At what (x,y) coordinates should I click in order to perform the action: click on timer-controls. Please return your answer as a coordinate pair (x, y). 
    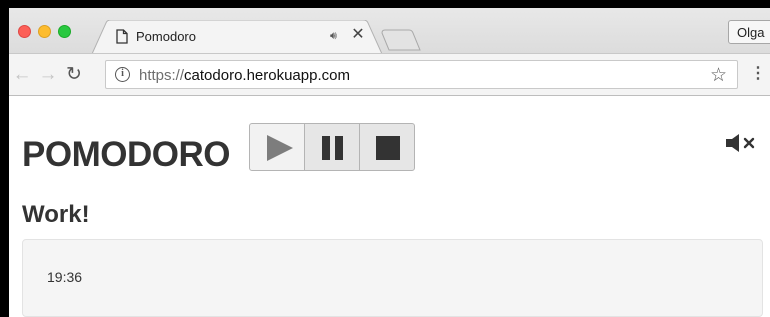
    Looking at the image, I should click on (332, 147).